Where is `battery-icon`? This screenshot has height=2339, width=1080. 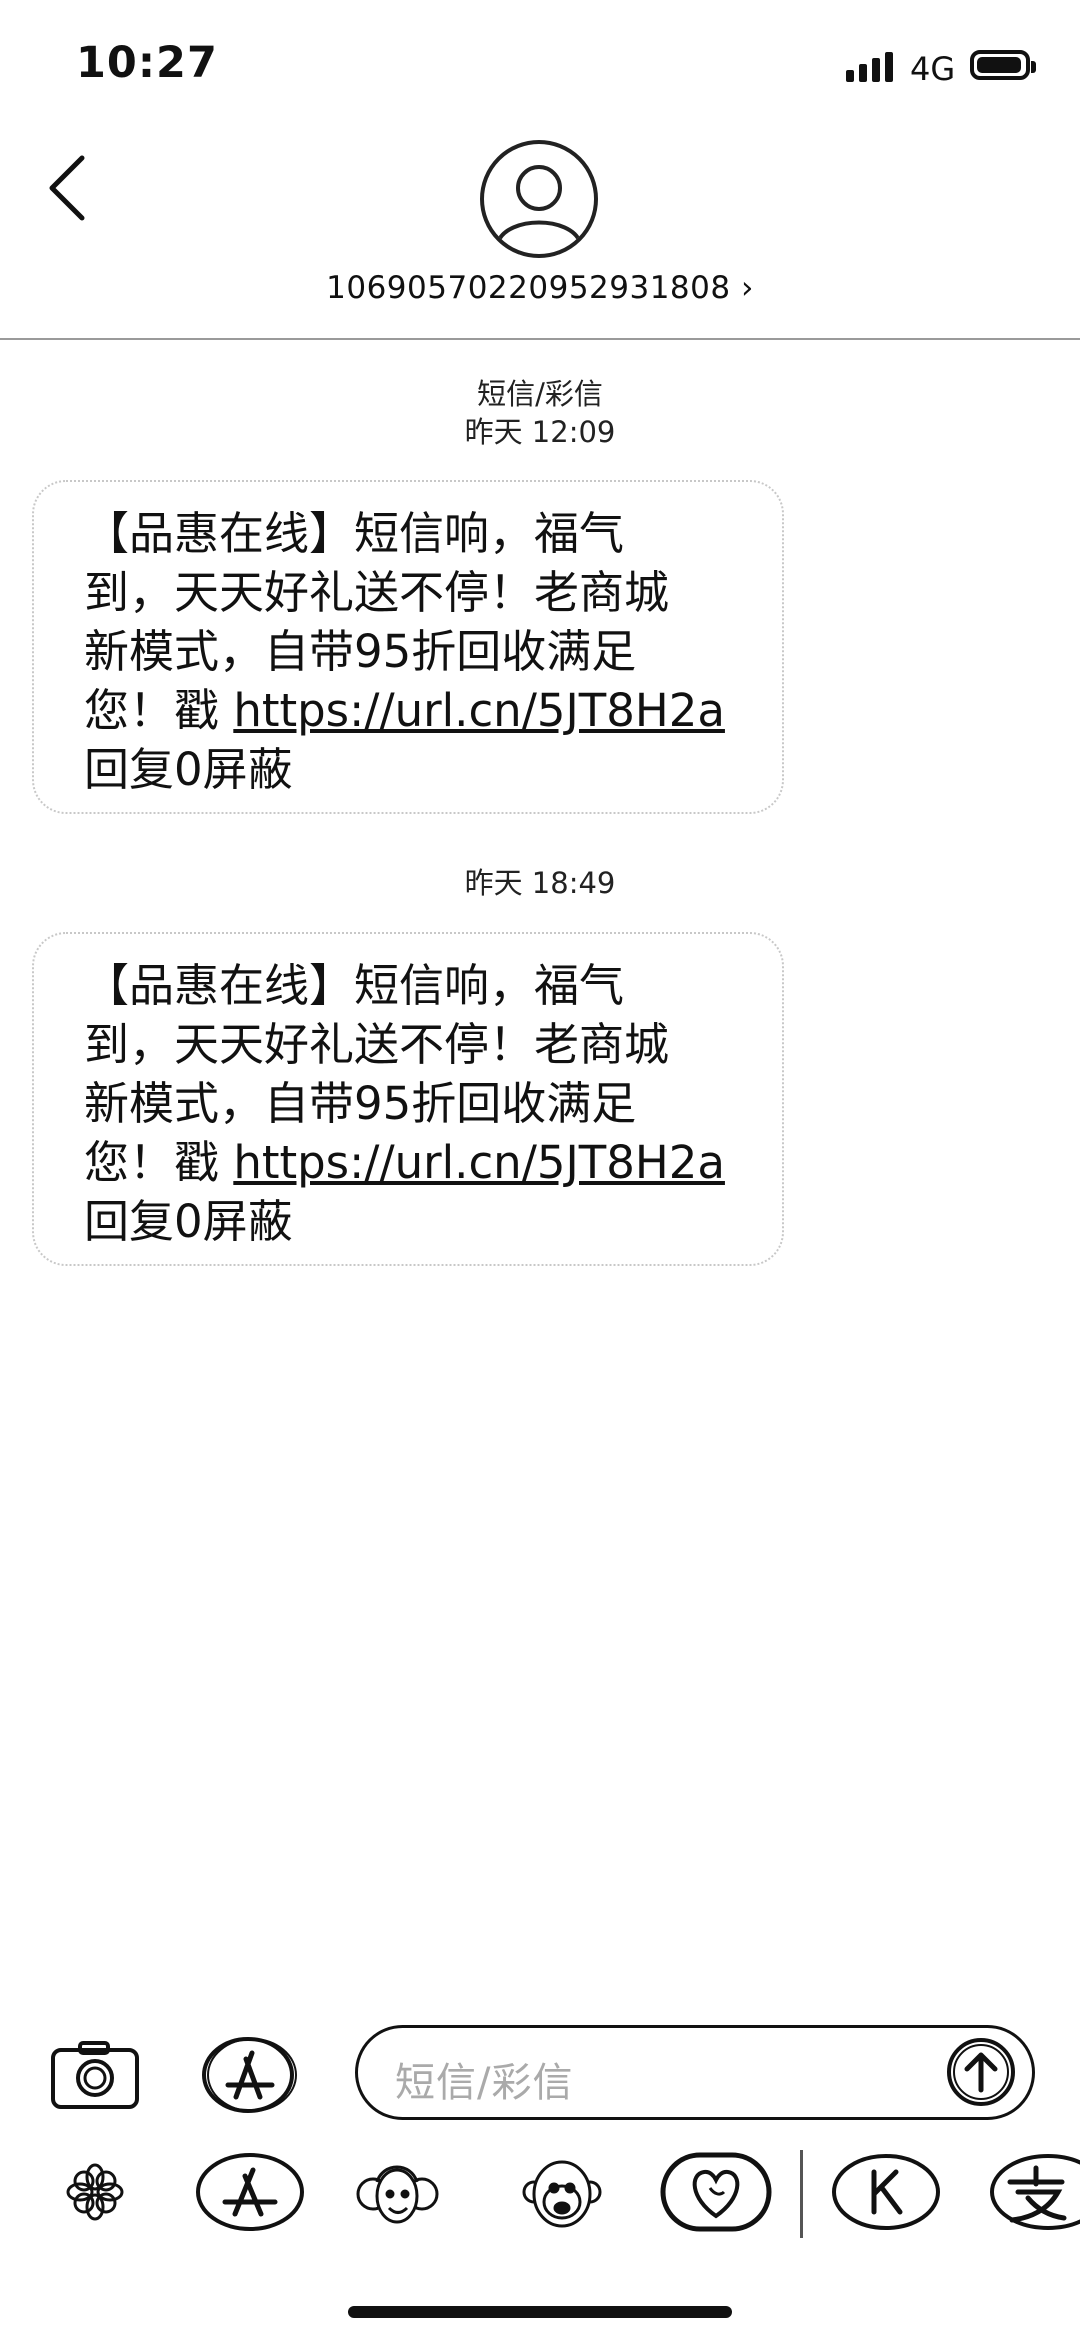
battery-icon is located at coordinates (1003, 65).